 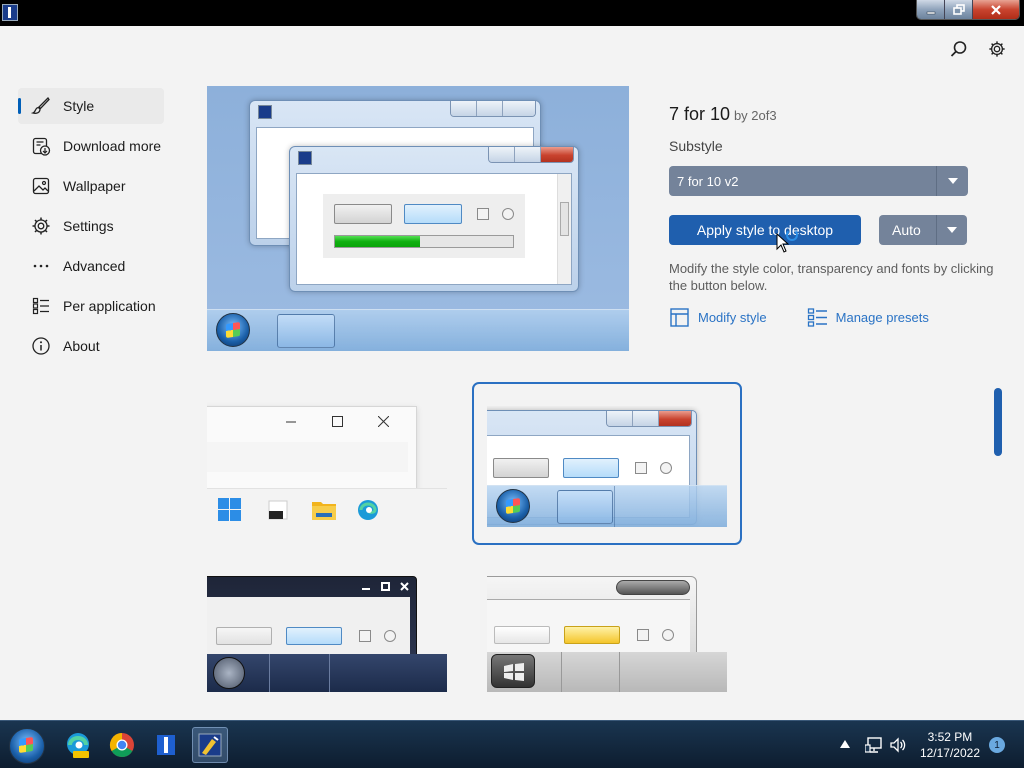 What do you see at coordinates (765, 230) in the screenshot?
I see `apply-style-button: Apply style to desktop` at bounding box center [765, 230].